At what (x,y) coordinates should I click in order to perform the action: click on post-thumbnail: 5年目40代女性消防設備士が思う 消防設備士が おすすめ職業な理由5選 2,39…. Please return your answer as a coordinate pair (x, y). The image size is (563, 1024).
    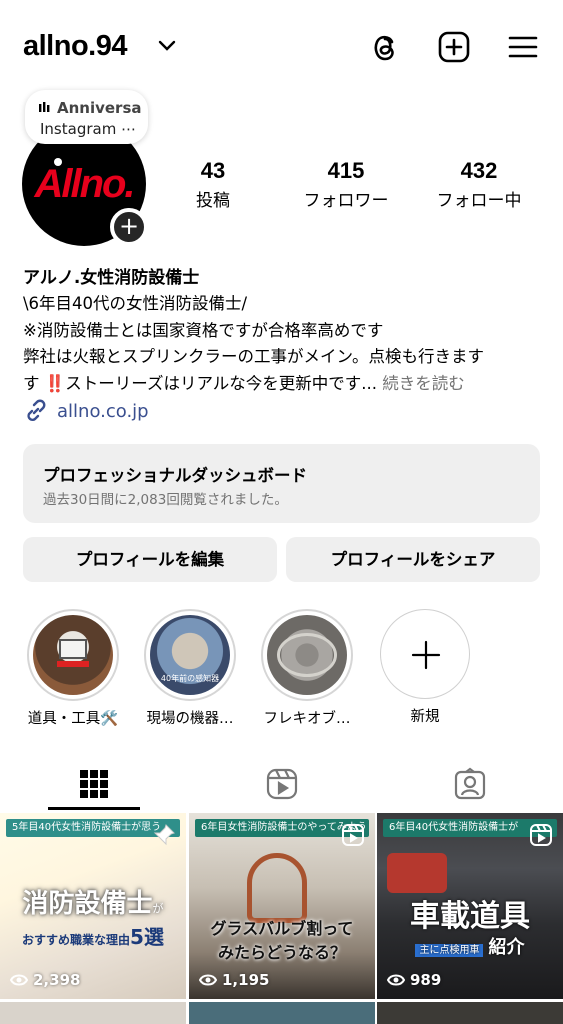
    Looking at the image, I should click on (93, 906).